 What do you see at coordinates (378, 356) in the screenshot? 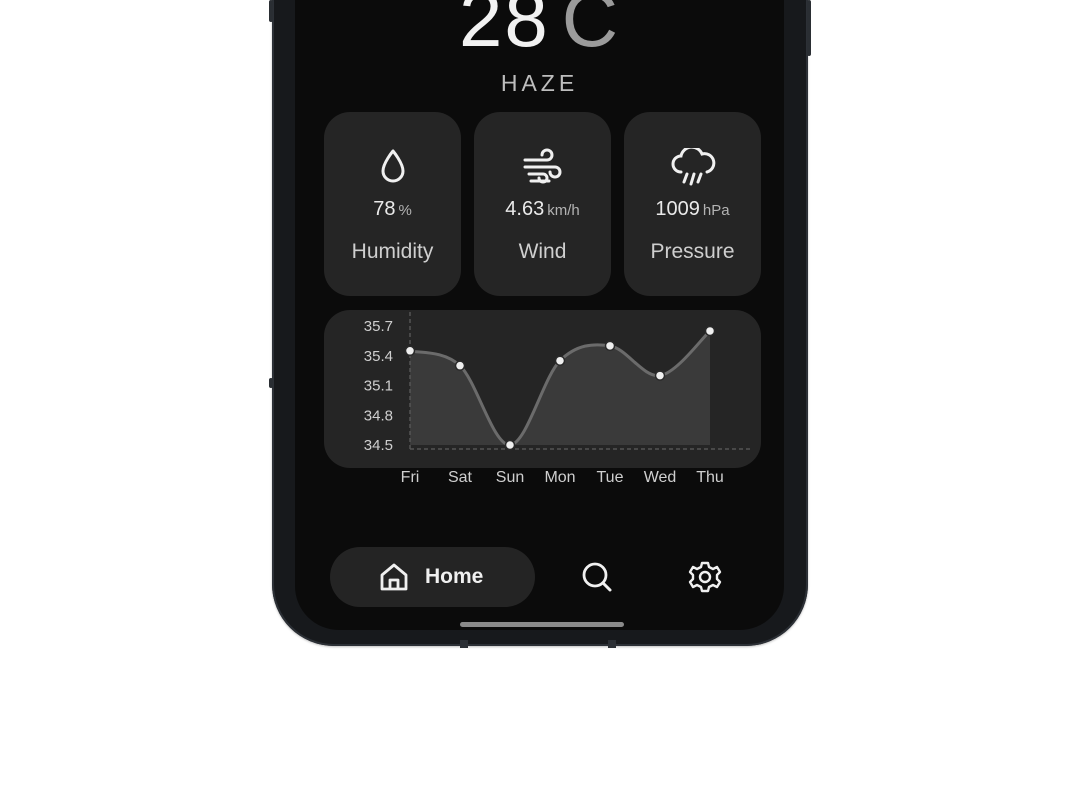
I see `chart-y-tick-label: 35.4` at bounding box center [378, 356].